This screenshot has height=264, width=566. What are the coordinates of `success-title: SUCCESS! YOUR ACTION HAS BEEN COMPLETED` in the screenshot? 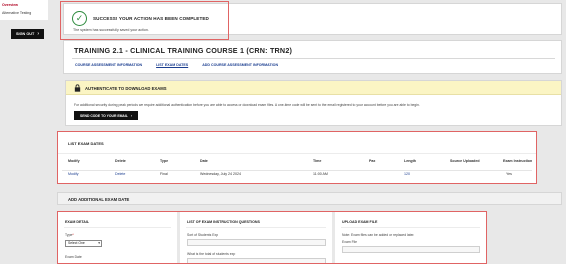 It's located at (151, 18).